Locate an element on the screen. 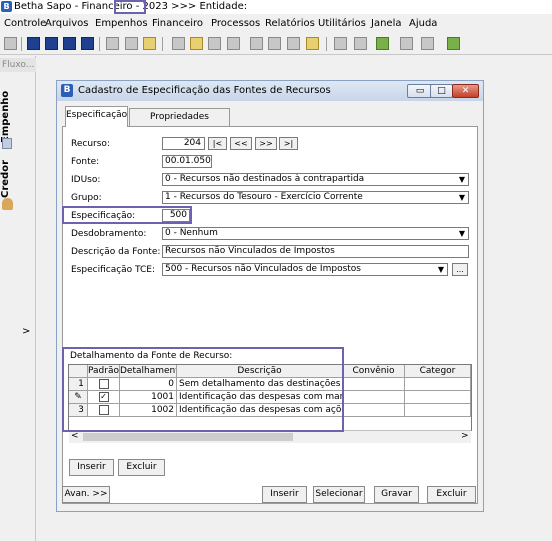  toolbar-person-icon is located at coordinates (149, 43).